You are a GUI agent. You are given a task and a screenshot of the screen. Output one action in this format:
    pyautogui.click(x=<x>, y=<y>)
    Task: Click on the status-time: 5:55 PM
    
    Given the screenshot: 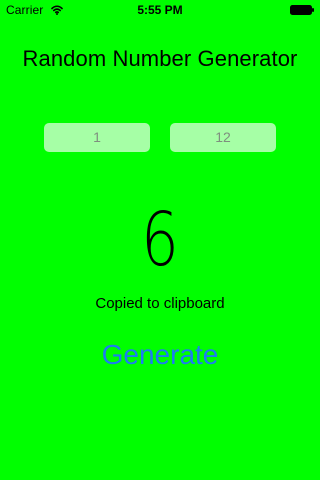 What is the action you would take?
    pyautogui.click(x=160, y=10)
    